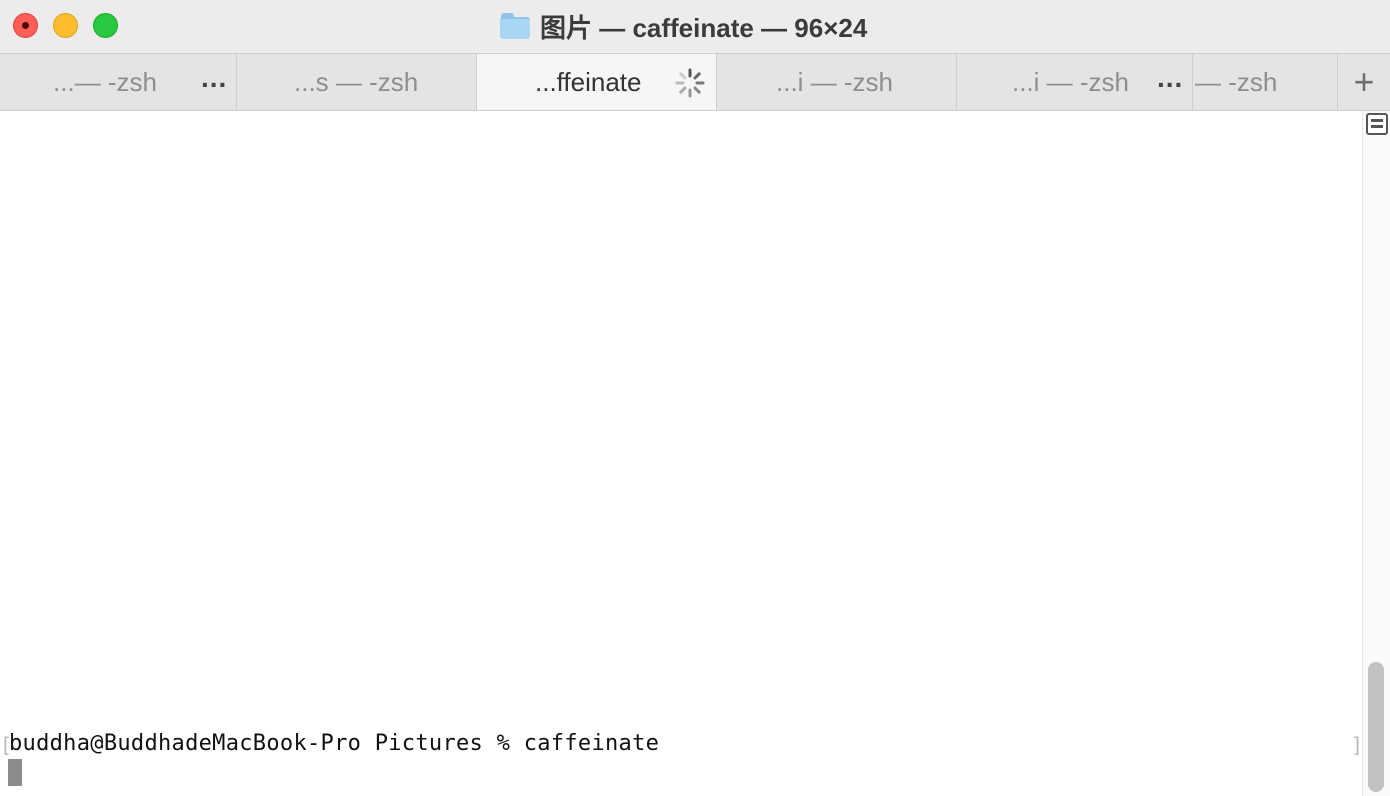  What do you see at coordinates (65, 25) in the screenshot?
I see `minimize-button` at bounding box center [65, 25].